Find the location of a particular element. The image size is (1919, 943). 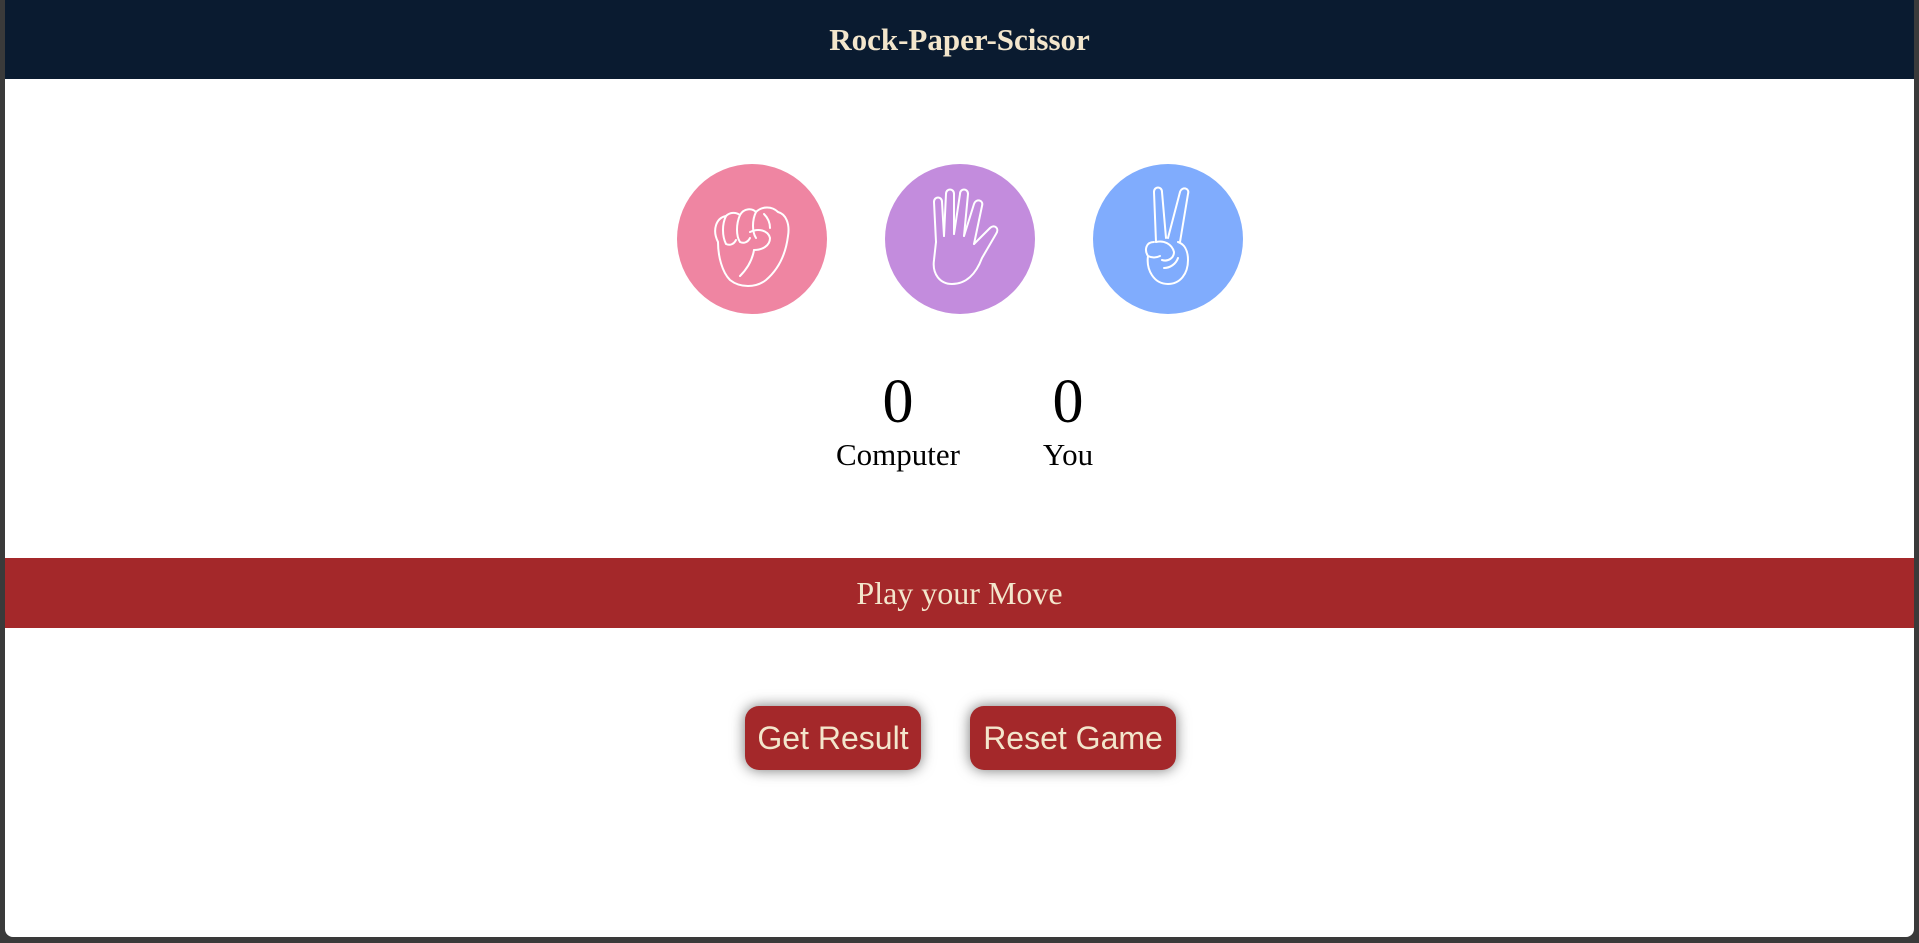

victory-hand-icon is located at coordinates (1167, 235).